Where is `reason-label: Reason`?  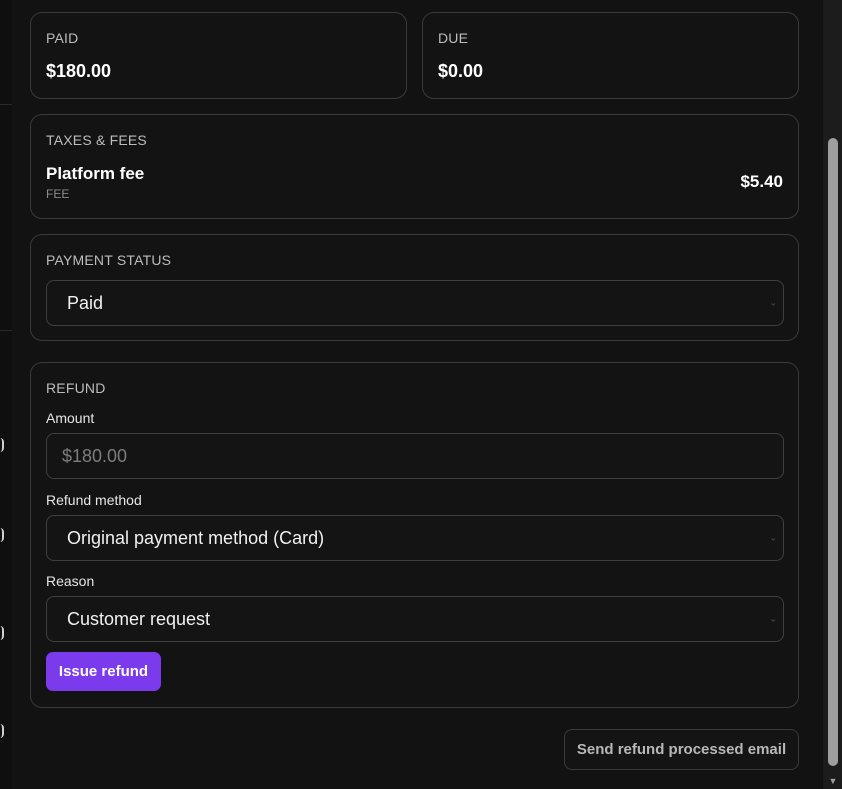
reason-label: Reason is located at coordinates (70, 581).